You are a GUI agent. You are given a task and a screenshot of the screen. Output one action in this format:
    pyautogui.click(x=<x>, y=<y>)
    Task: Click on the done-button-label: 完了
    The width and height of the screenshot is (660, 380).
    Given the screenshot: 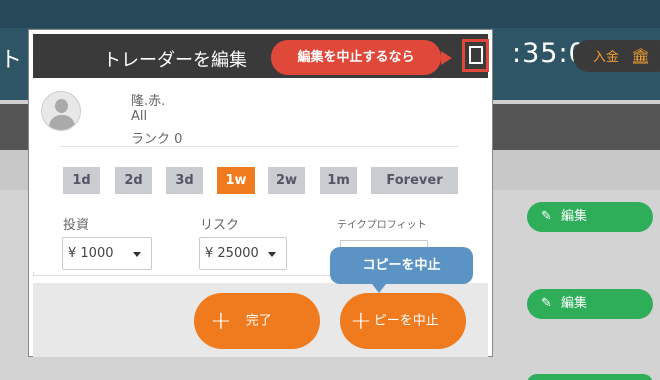 What is the action you would take?
    pyautogui.click(x=258, y=321)
    